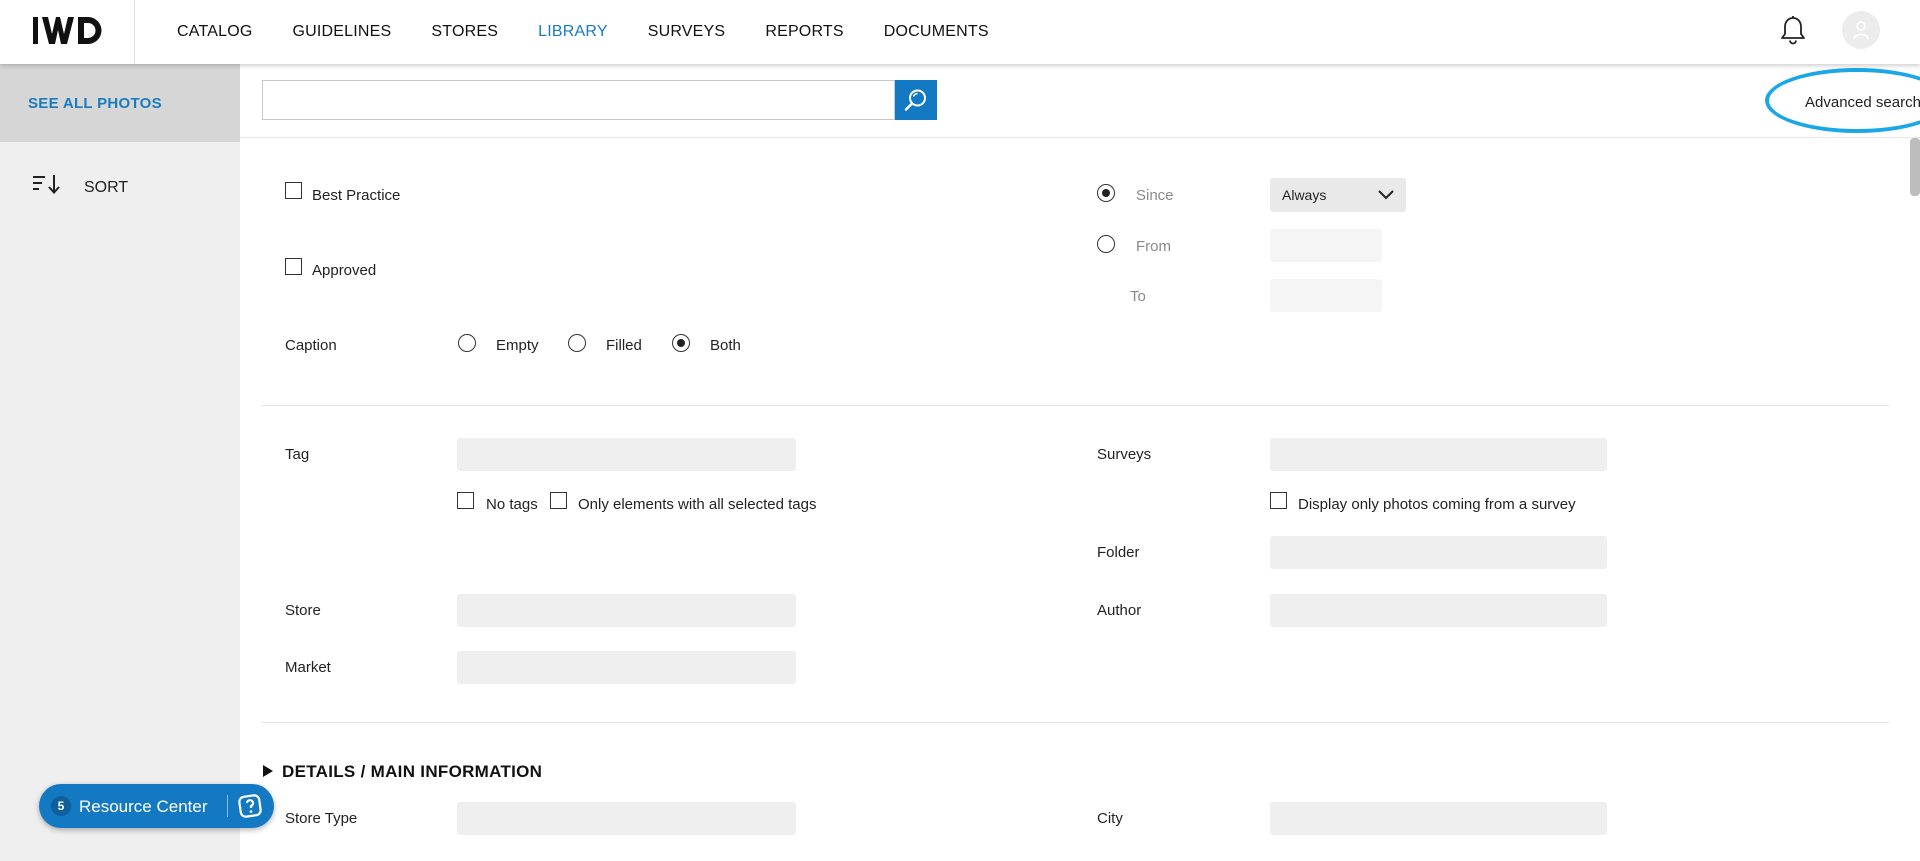 The width and height of the screenshot is (1920, 861). What do you see at coordinates (1793, 32) in the screenshot?
I see `bell-icon` at bounding box center [1793, 32].